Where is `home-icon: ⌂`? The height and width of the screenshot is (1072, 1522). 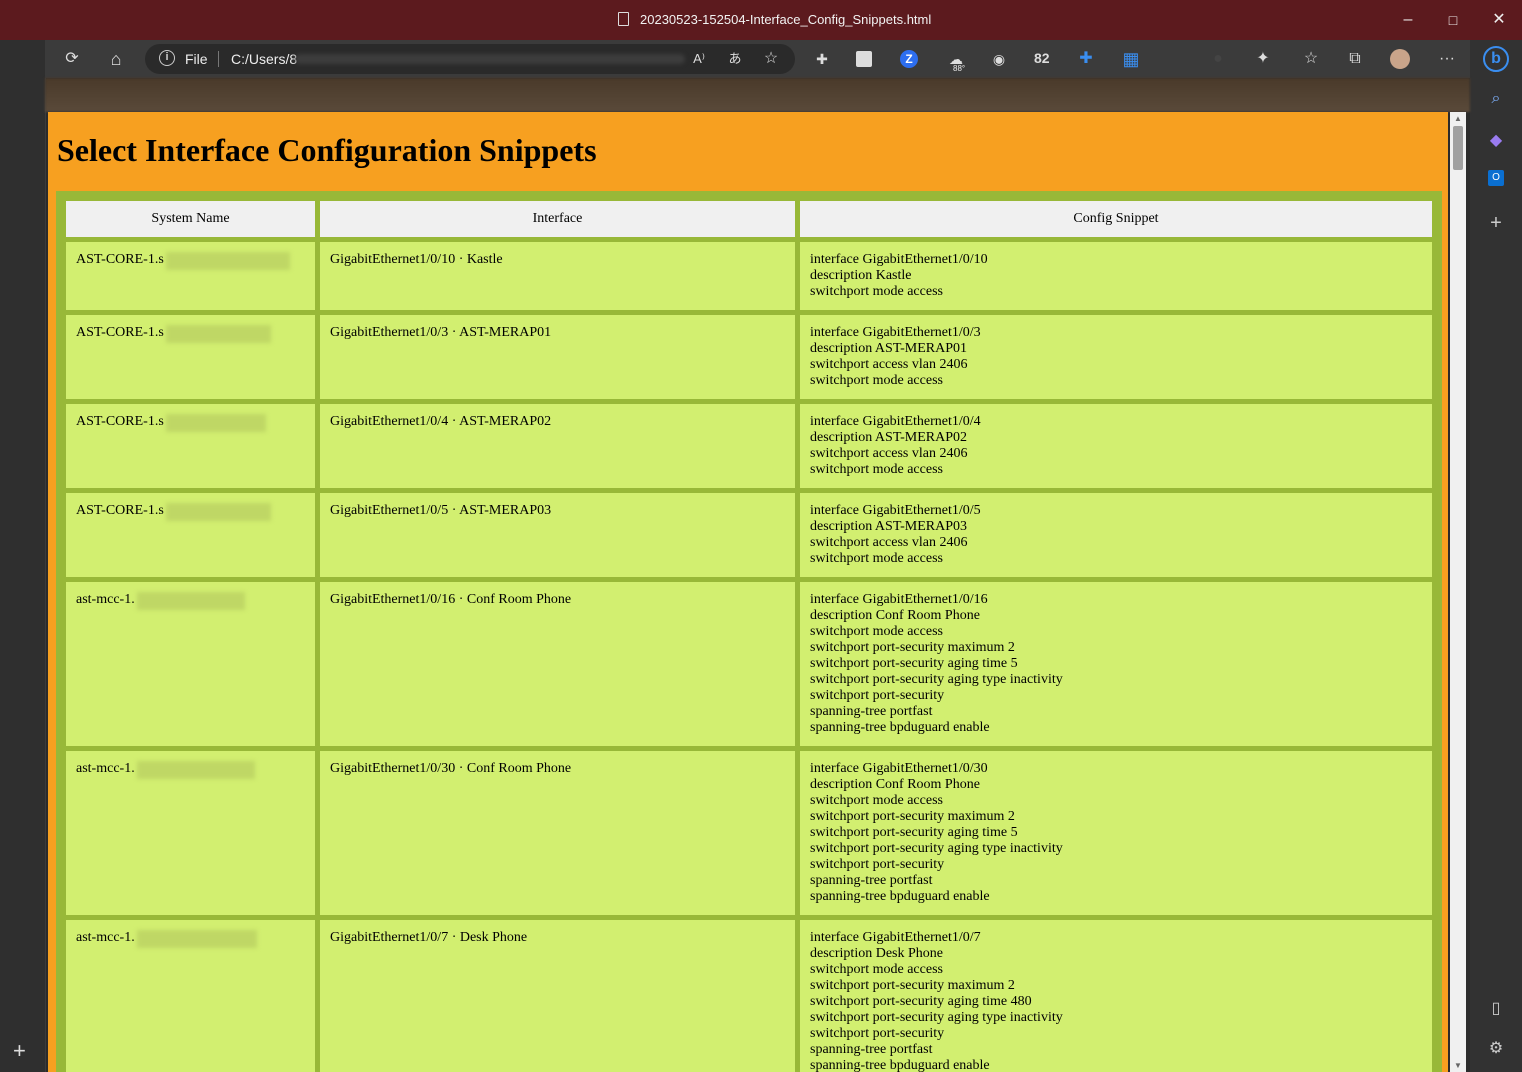 home-icon: ⌂ is located at coordinates (116, 59).